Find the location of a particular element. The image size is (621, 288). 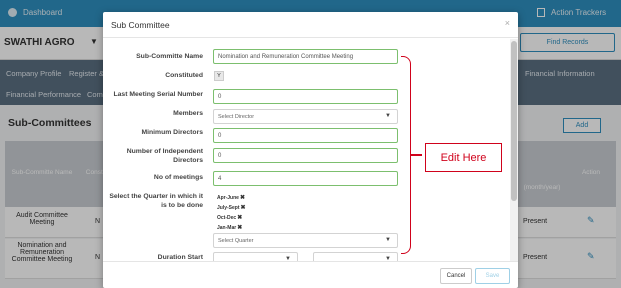

serial-number-input: 0 is located at coordinates (305, 96).